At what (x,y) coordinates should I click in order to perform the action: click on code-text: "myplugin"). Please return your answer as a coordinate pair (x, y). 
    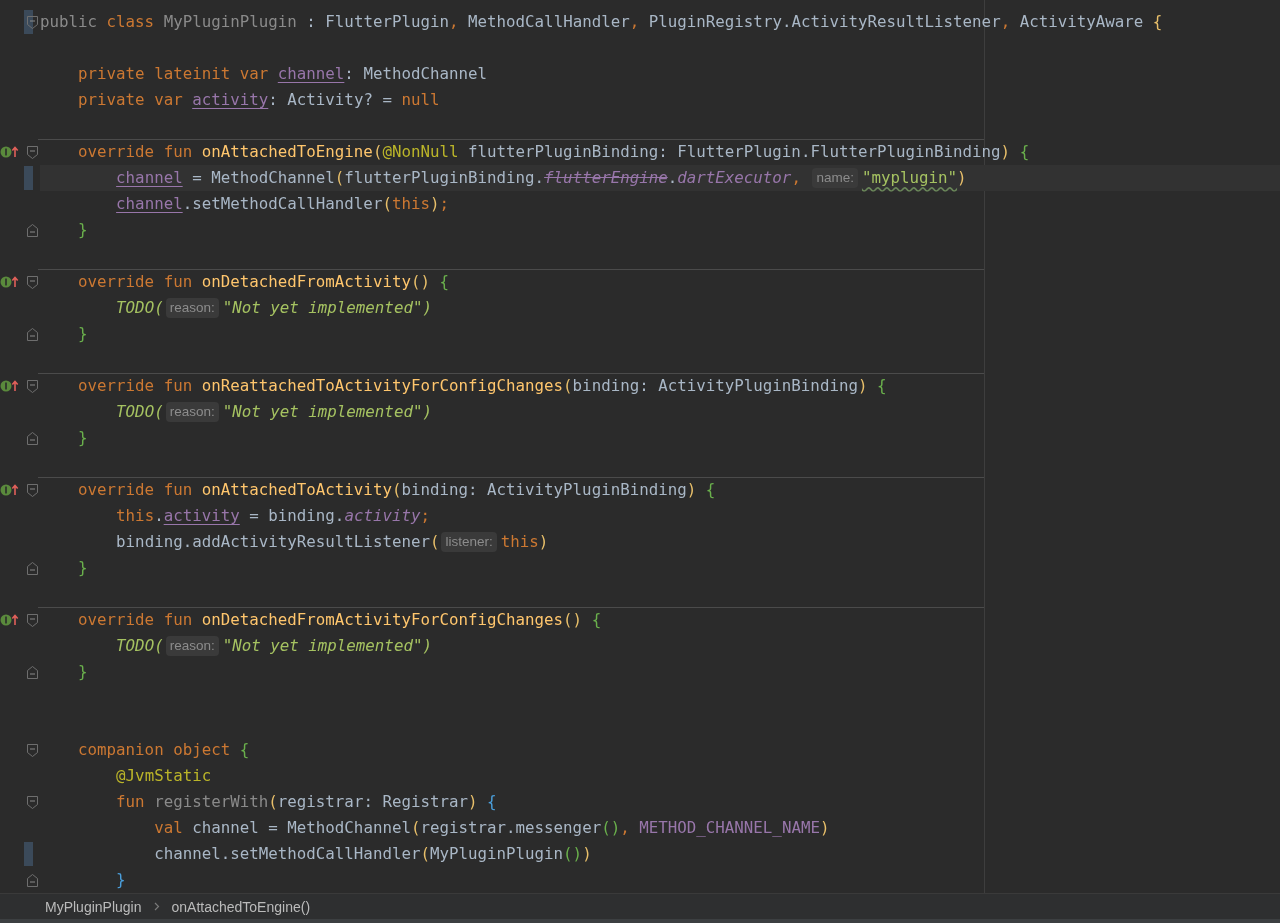
    Looking at the image, I should click on (914, 178).